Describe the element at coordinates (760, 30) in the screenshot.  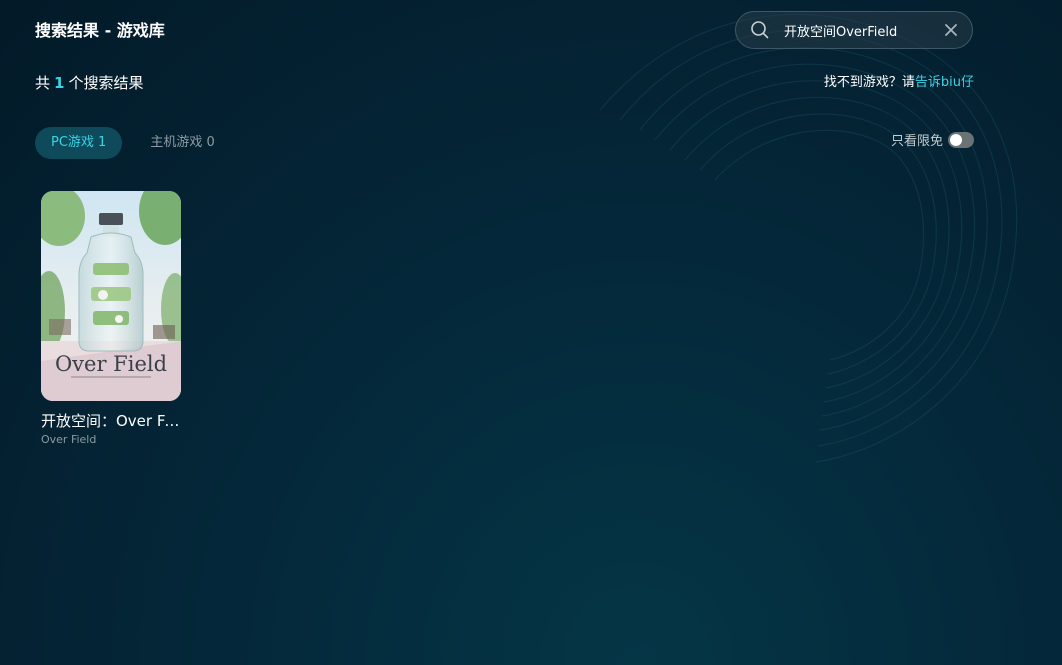
I see `search-icon` at that location.